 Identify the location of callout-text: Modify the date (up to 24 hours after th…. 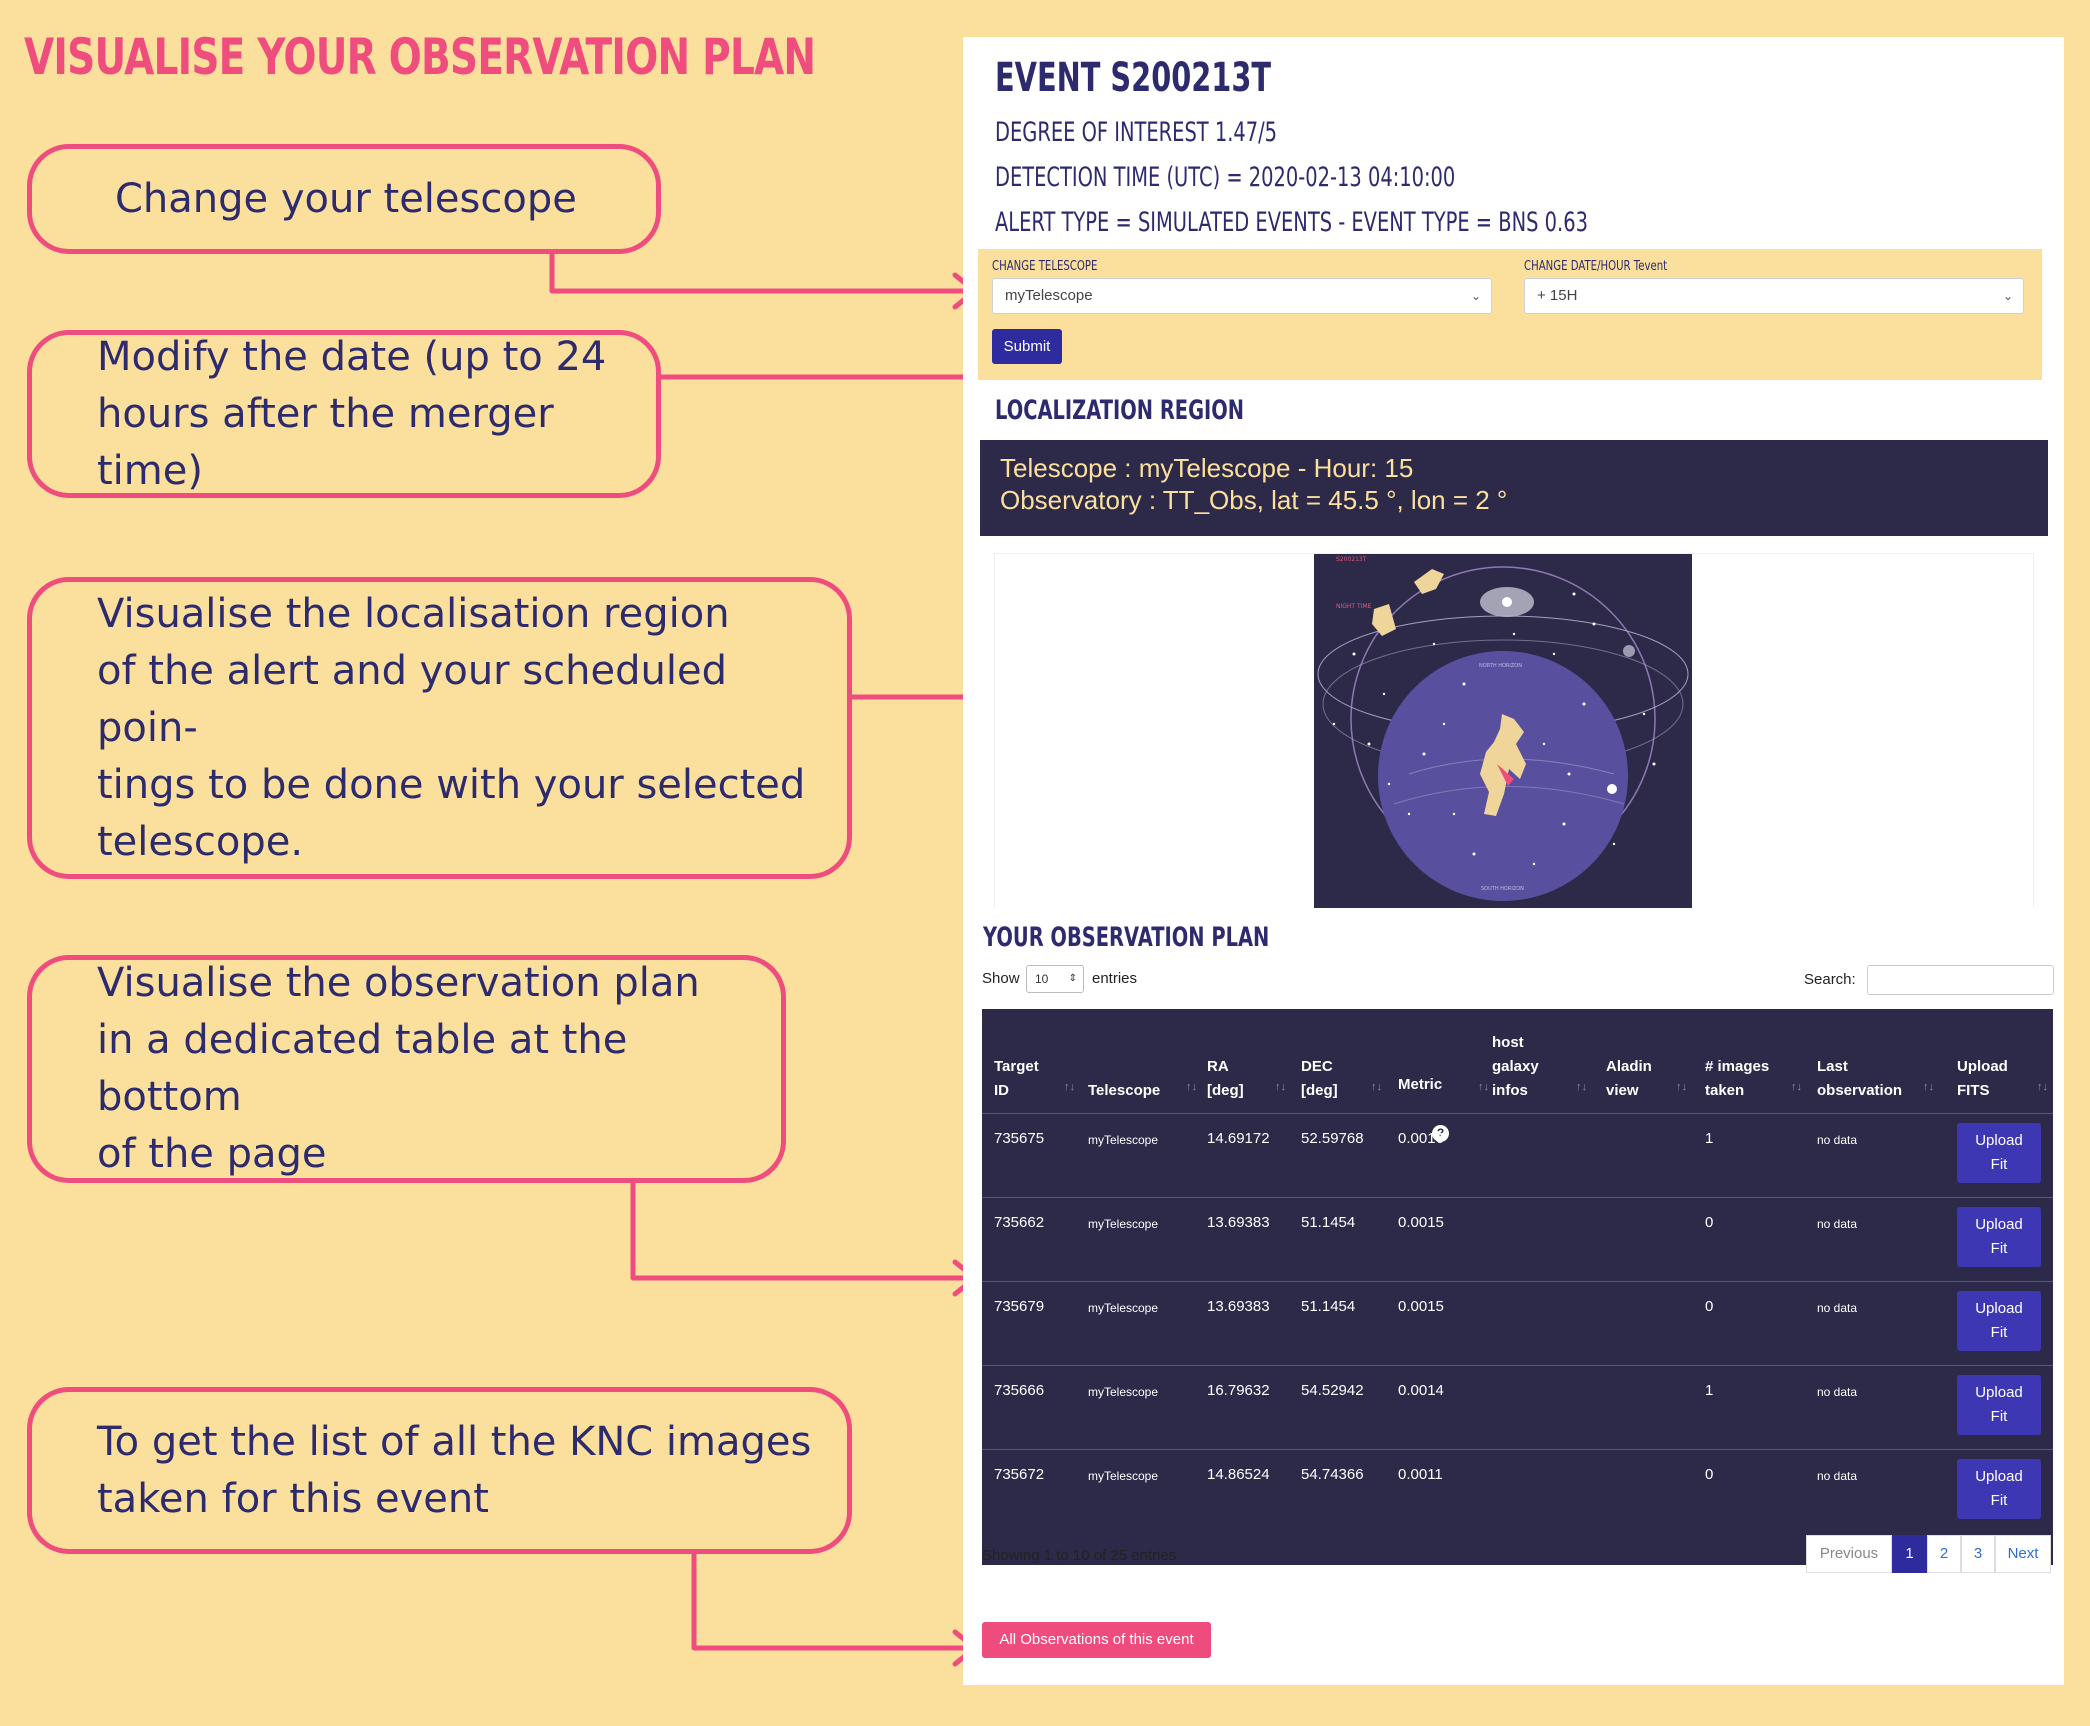
(352, 413).